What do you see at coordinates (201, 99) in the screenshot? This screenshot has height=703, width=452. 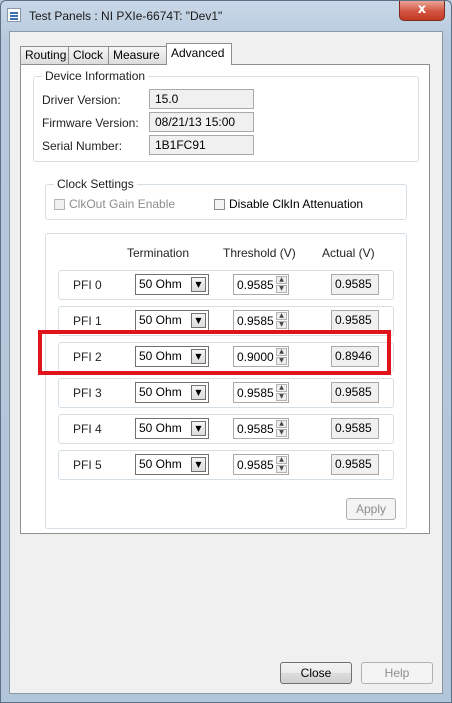 I see `driver-version-field: 15.0` at bounding box center [201, 99].